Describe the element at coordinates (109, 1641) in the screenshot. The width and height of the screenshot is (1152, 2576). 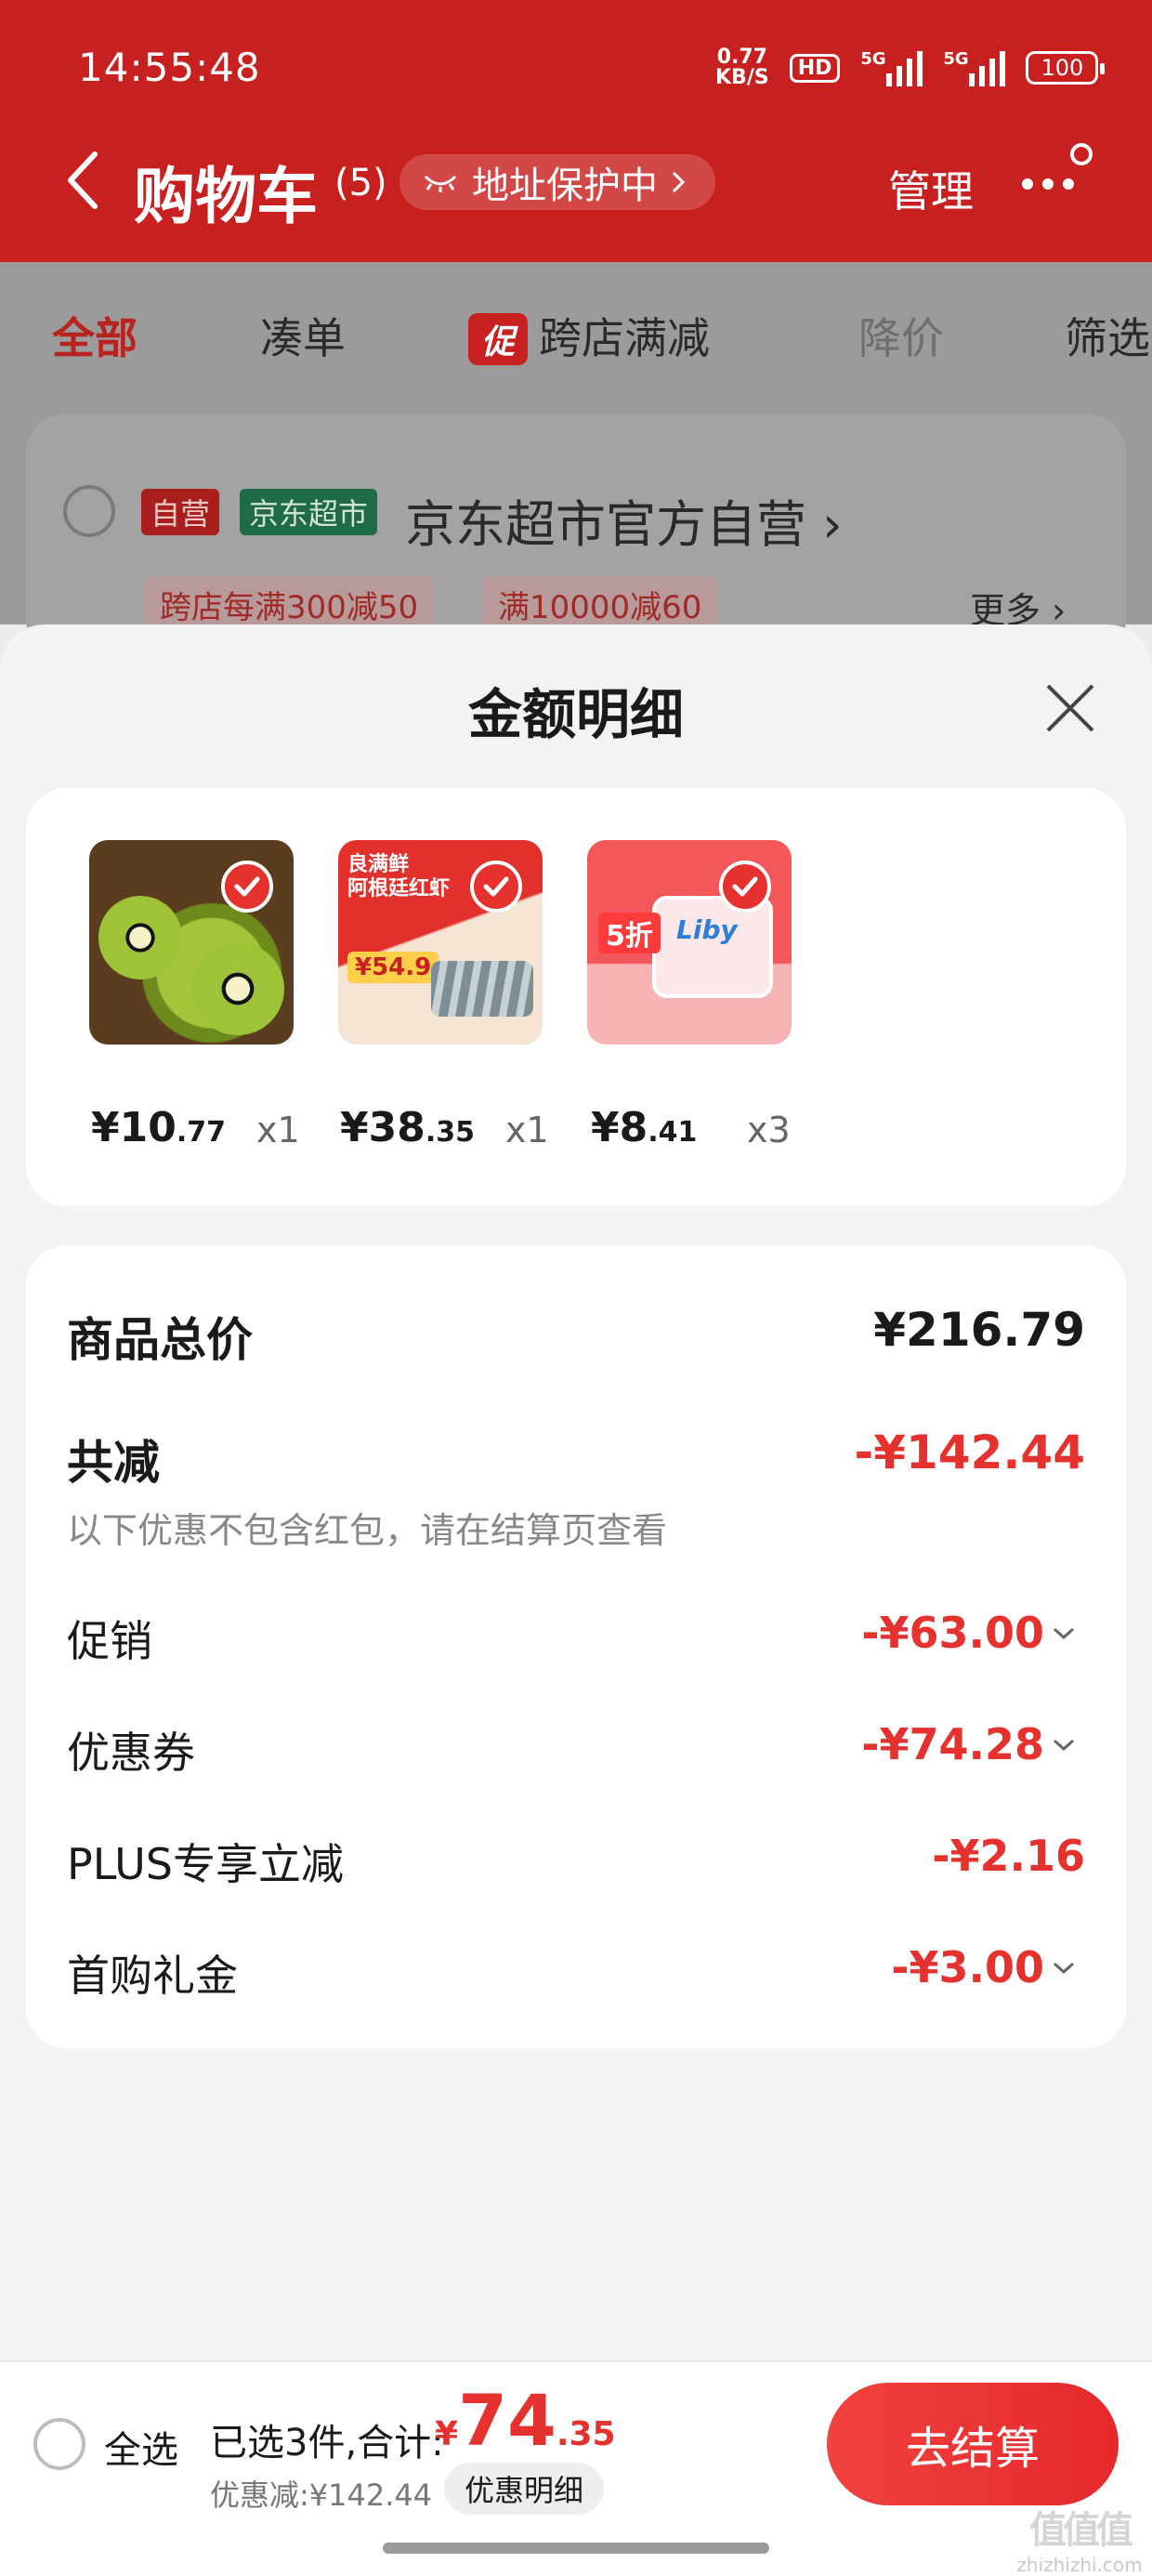
I see `promo-label: 促销` at that location.